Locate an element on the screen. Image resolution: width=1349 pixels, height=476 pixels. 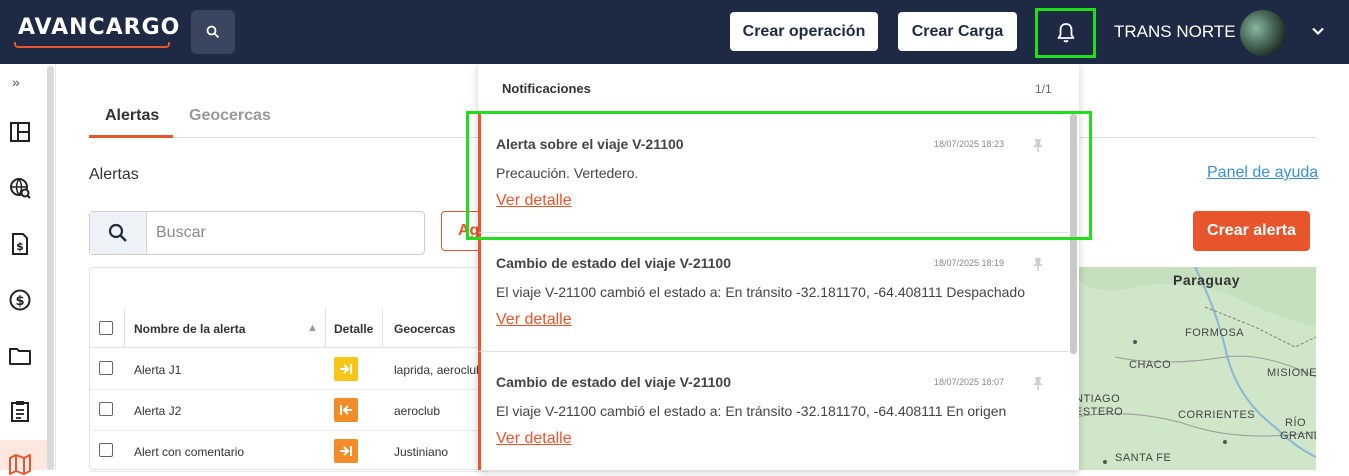
table-row: Alerta J1 laprida, aeroclub is located at coordinates (289, 369).